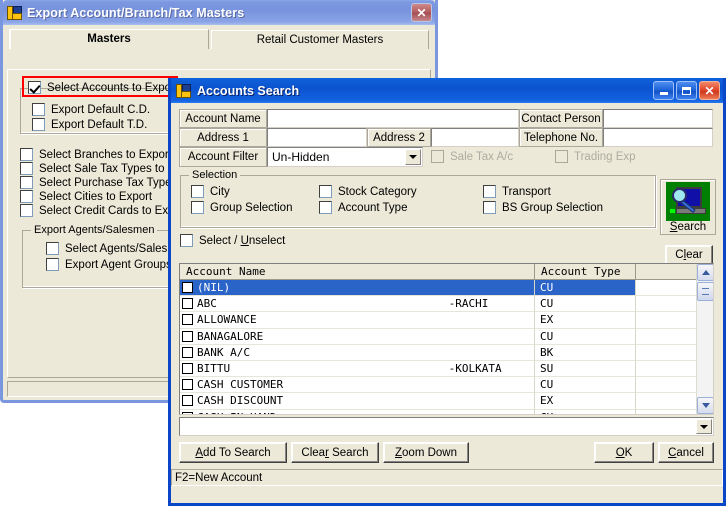  Describe the element at coordinates (357, 401) in the screenshot. I see `account-name-cell: CASH DISCOUNT` at that location.